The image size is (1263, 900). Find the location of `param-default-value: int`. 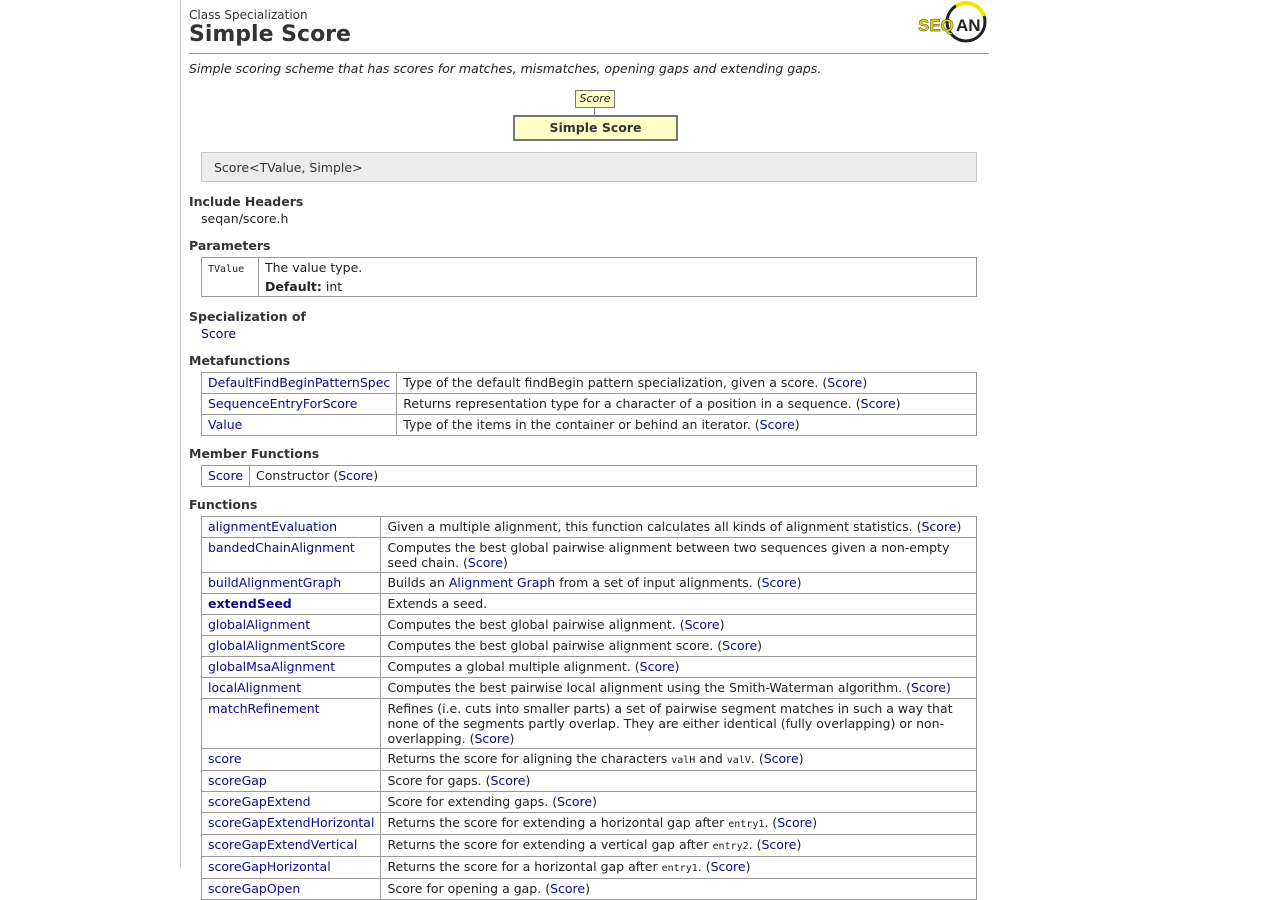

param-default-value: int is located at coordinates (334, 286).